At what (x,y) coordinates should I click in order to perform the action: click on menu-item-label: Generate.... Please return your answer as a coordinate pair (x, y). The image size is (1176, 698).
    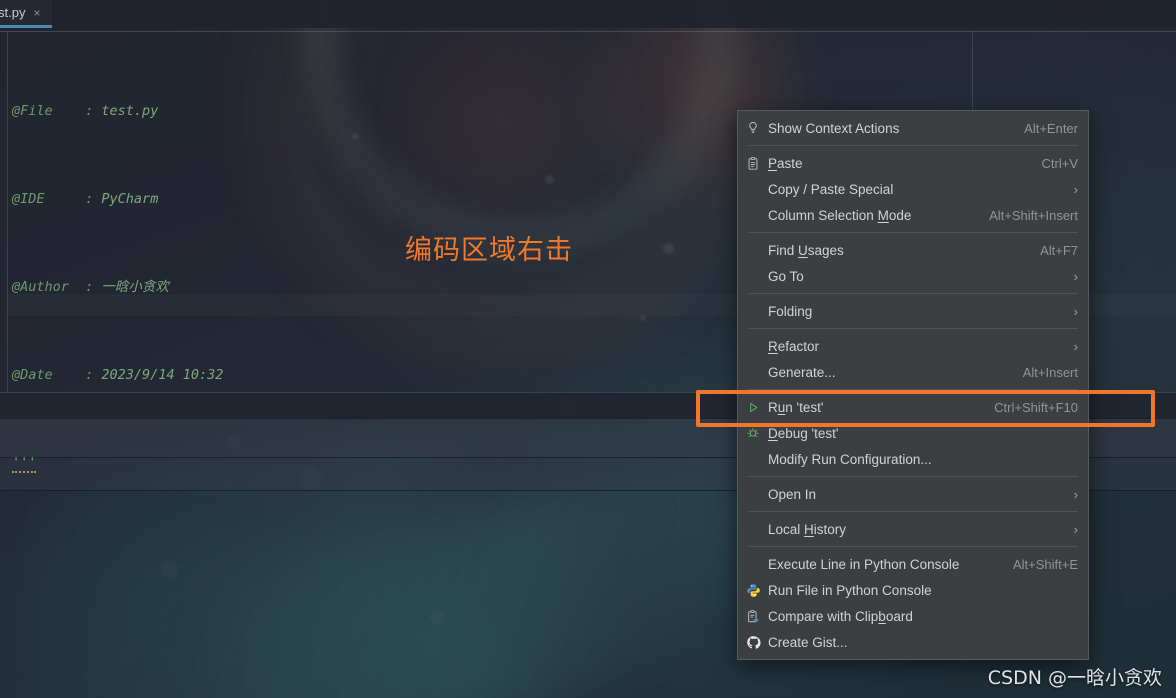
    Looking at the image, I should click on (802, 372).